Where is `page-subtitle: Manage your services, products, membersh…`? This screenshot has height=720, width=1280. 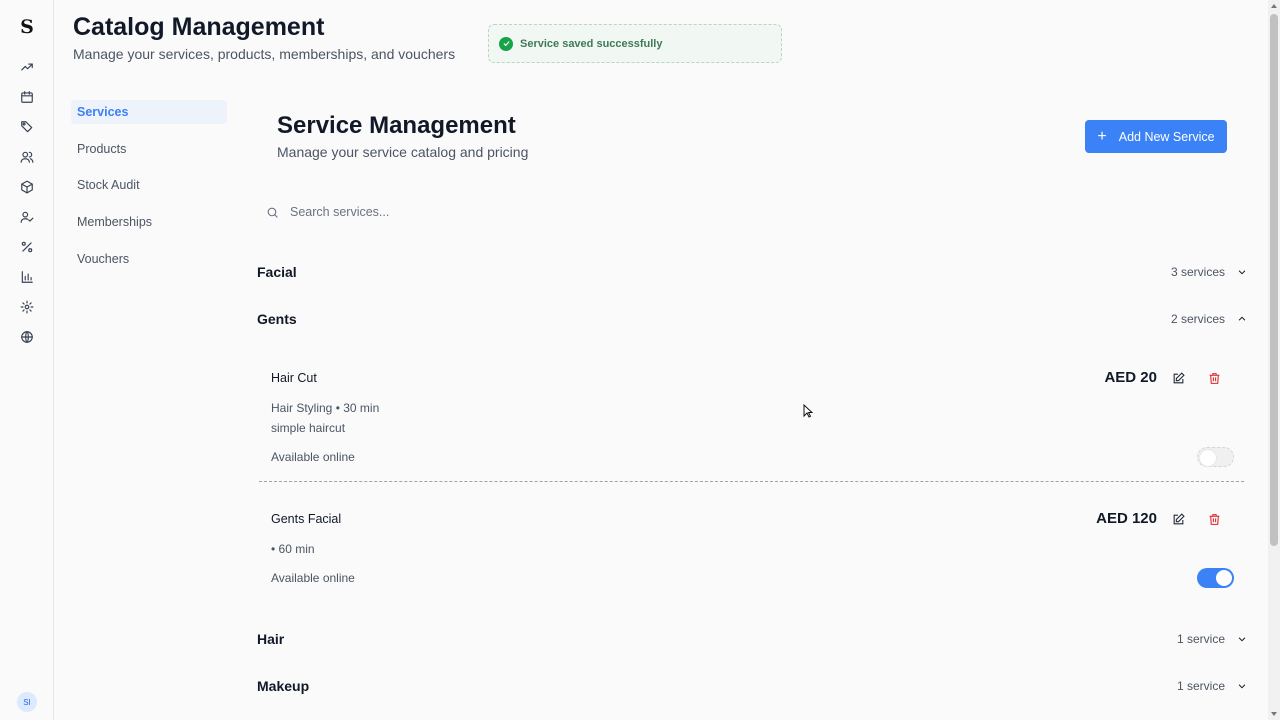
page-subtitle: Manage your services, products, membersh… is located at coordinates (264, 54).